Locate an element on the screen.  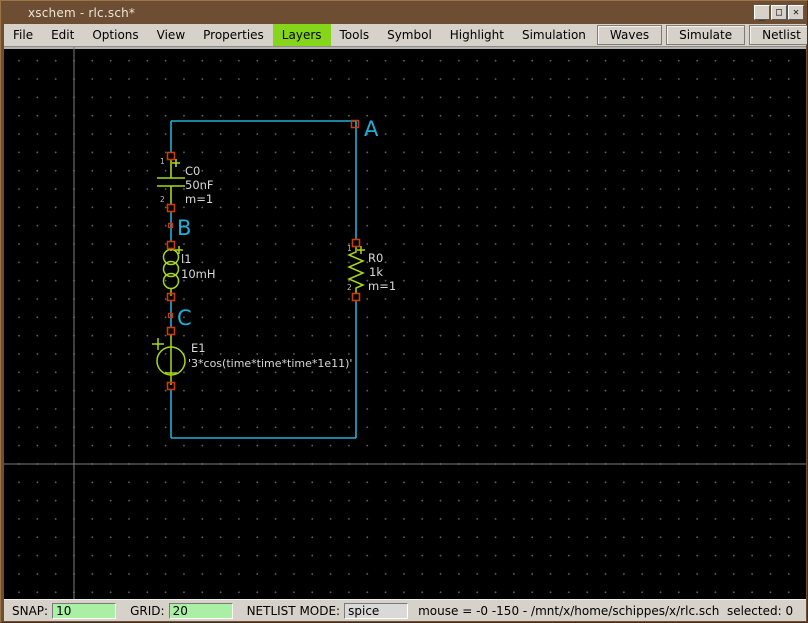
maximize-button: □ is located at coordinates (779, 12).